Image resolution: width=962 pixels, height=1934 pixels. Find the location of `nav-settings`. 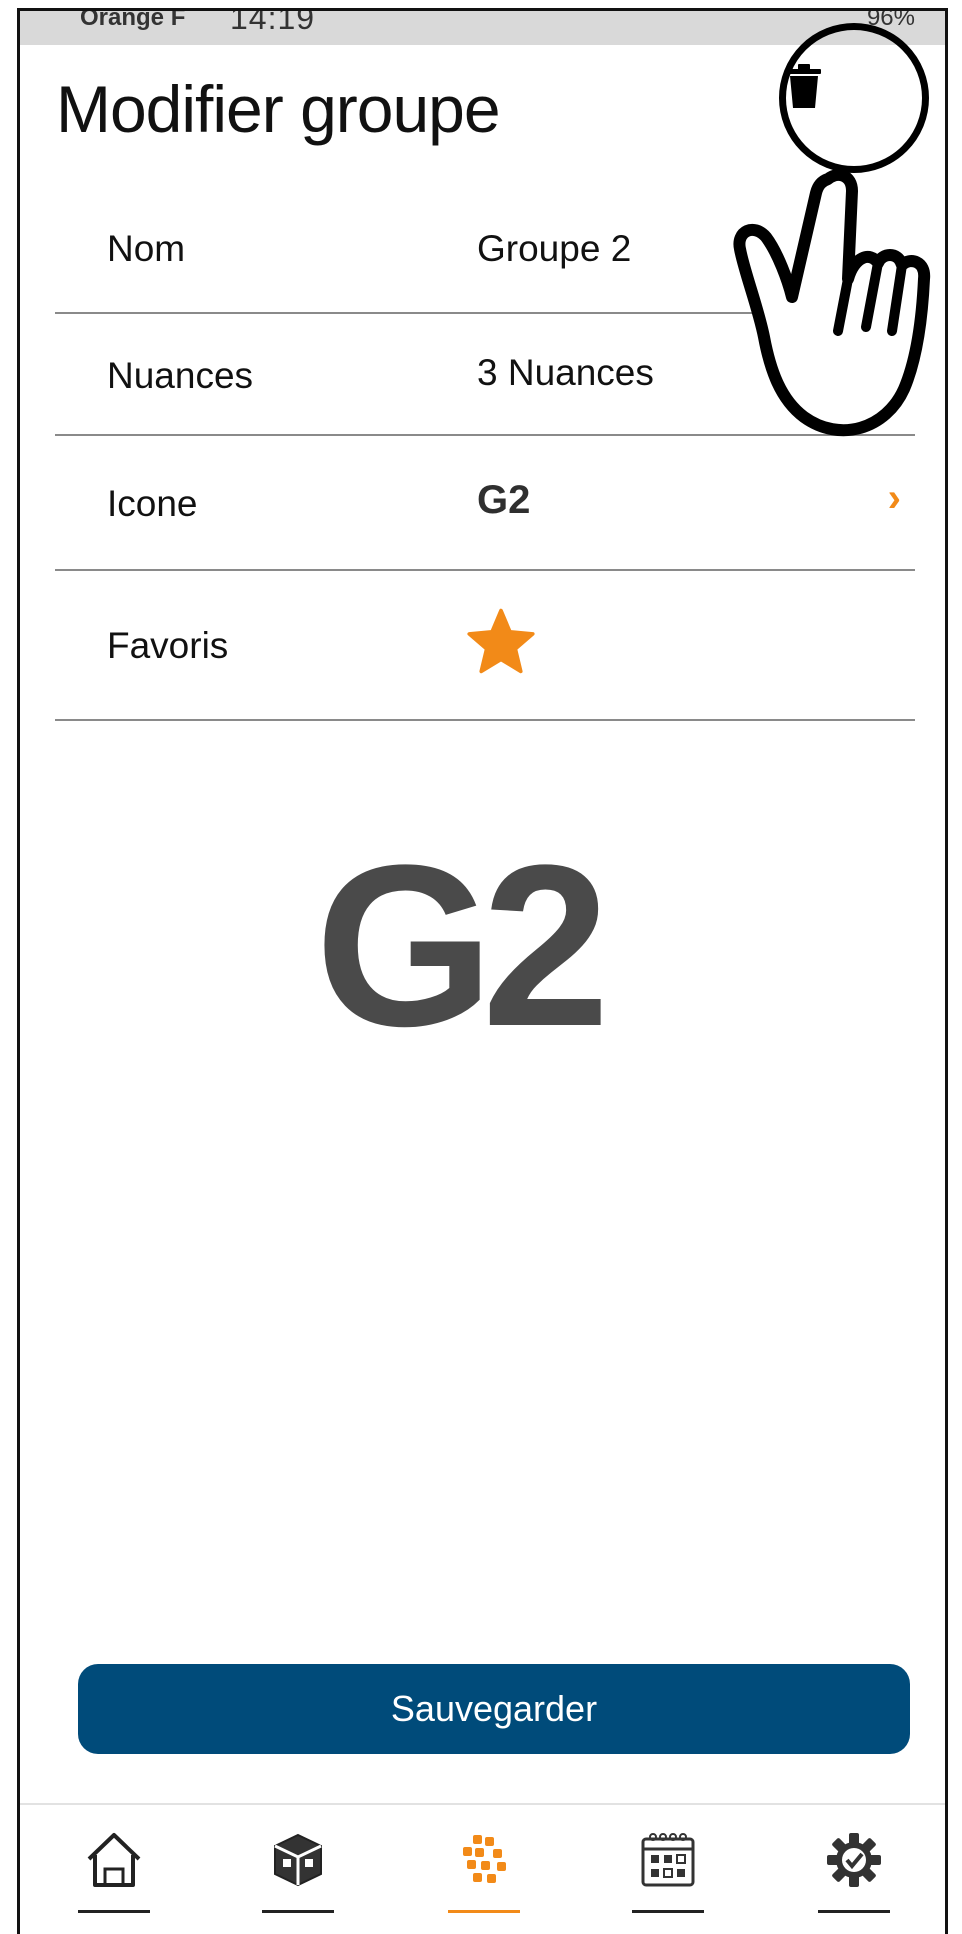

nav-settings is located at coordinates (854, 1874).